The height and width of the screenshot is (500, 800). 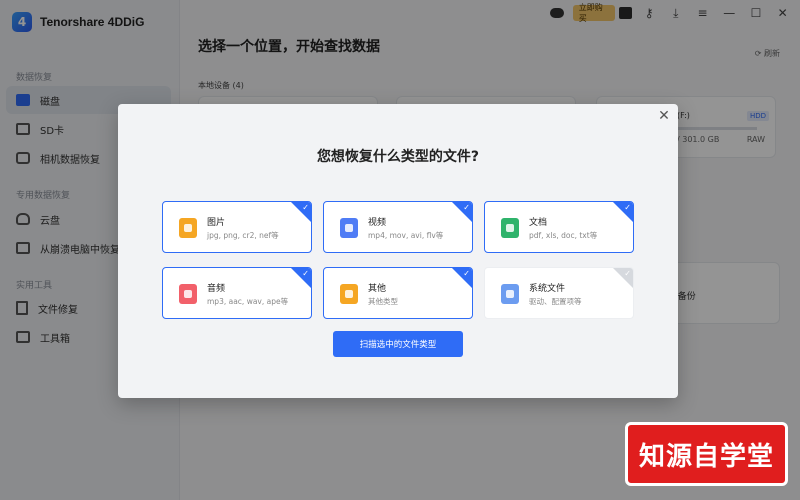 I want to click on file-type-desc: mp3, aac, wav, ape等, so click(x=248, y=301).